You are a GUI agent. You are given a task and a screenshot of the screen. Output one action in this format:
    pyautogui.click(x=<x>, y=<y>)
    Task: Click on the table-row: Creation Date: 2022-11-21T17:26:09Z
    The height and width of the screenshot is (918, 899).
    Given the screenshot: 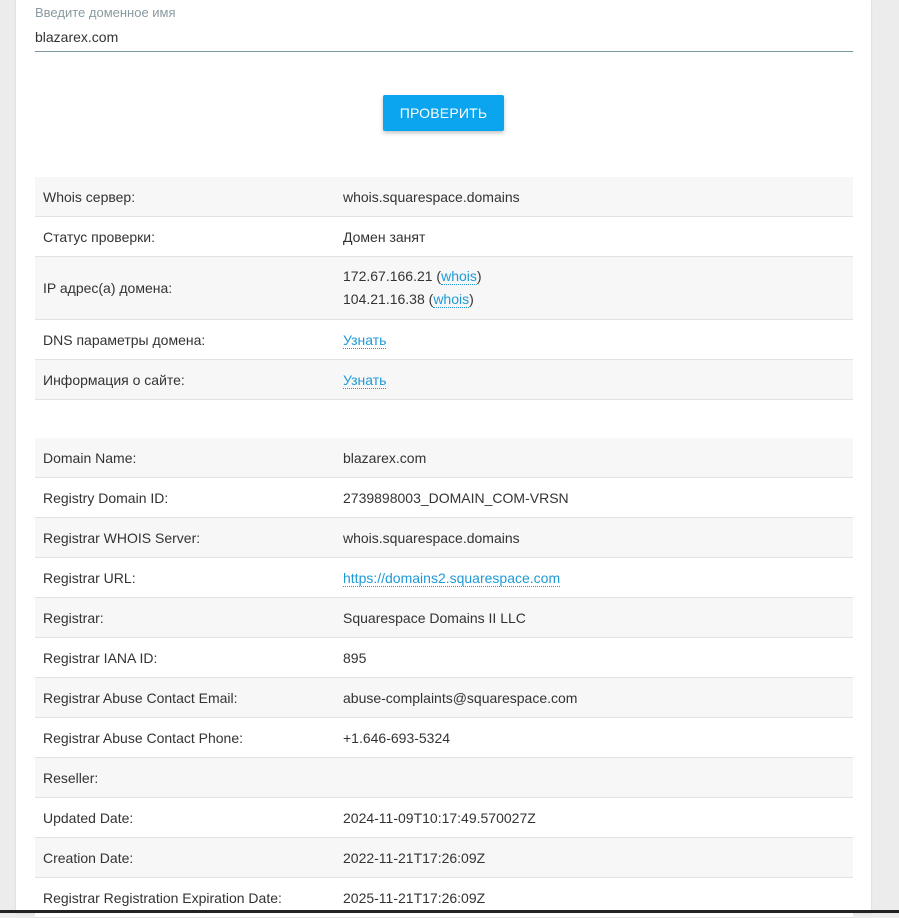 What is the action you would take?
    pyautogui.click(x=444, y=857)
    